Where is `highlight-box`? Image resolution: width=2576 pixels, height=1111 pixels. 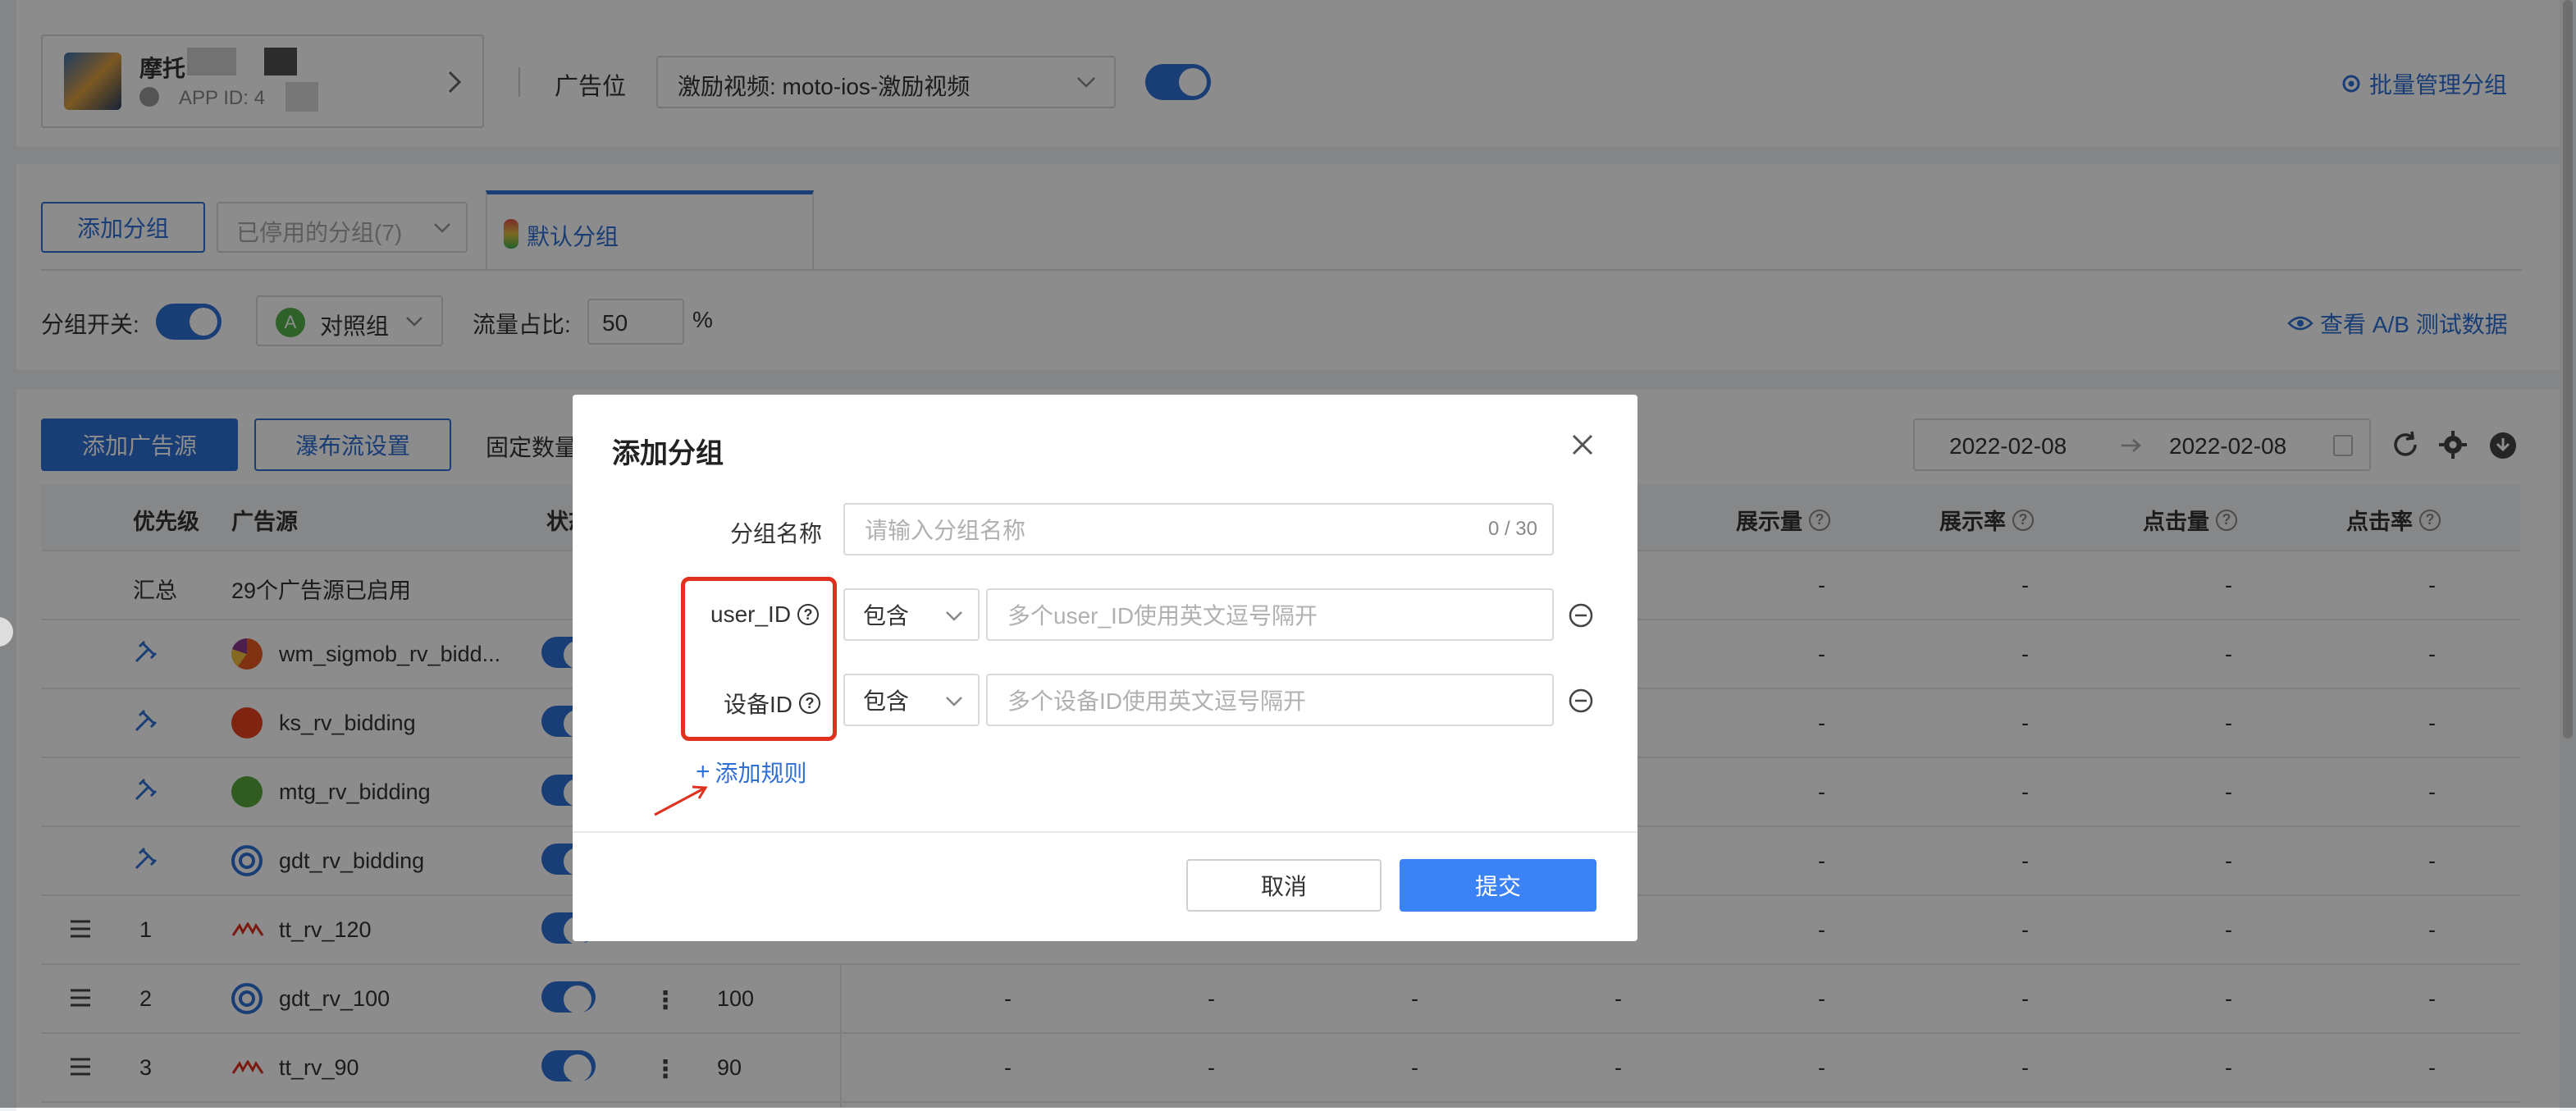 highlight-box is located at coordinates (759, 659).